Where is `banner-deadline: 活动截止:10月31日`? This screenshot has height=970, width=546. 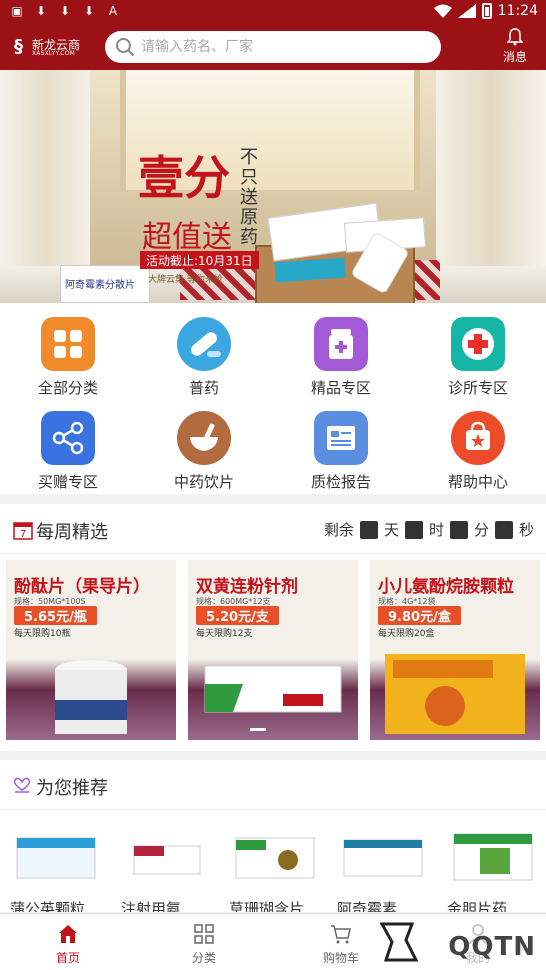 banner-deadline: 活动截止:10月31日 is located at coordinates (199, 260).